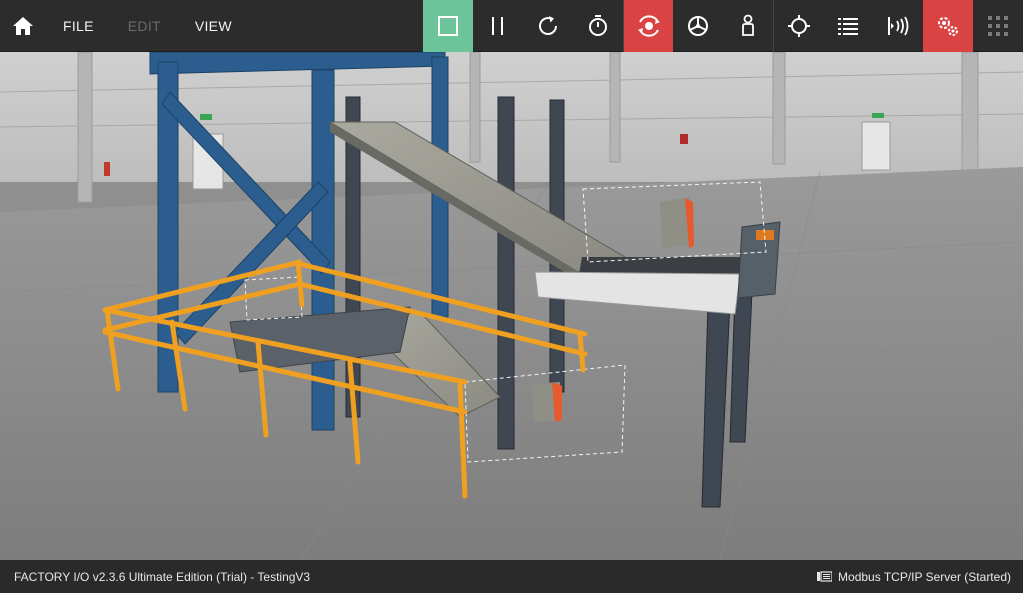  Describe the element at coordinates (213, 25) in the screenshot. I see `menu-view: VIEW` at that location.